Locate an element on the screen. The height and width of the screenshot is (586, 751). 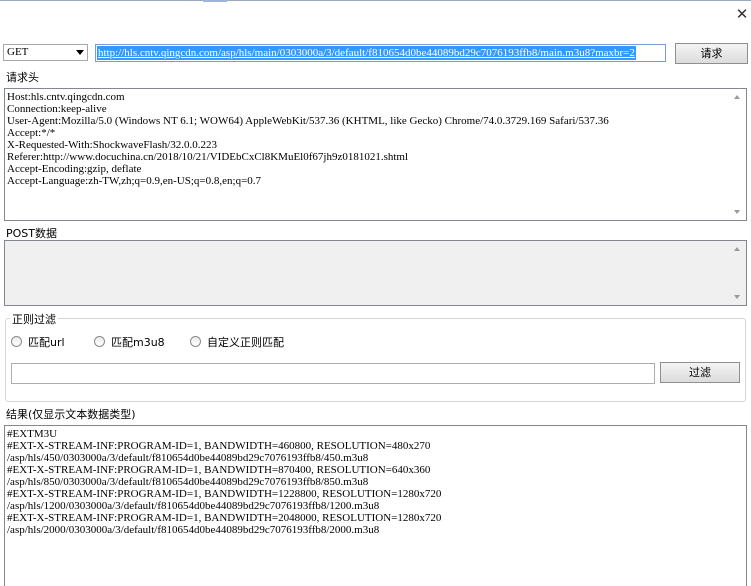
radio-custom-regex is located at coordinates (195, 341).